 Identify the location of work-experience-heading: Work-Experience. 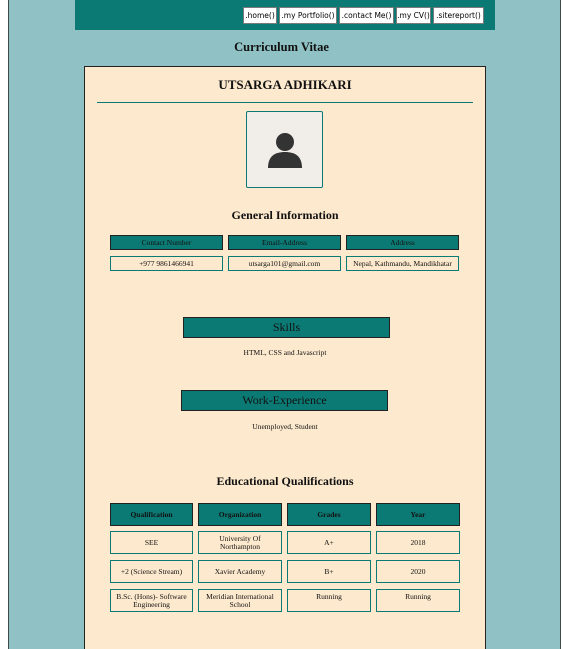
(284, 400).